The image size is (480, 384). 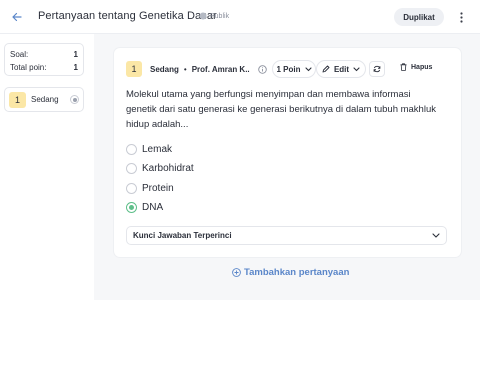 I want to click on difficulty-label: Sedang, so click(x=164, y=69).